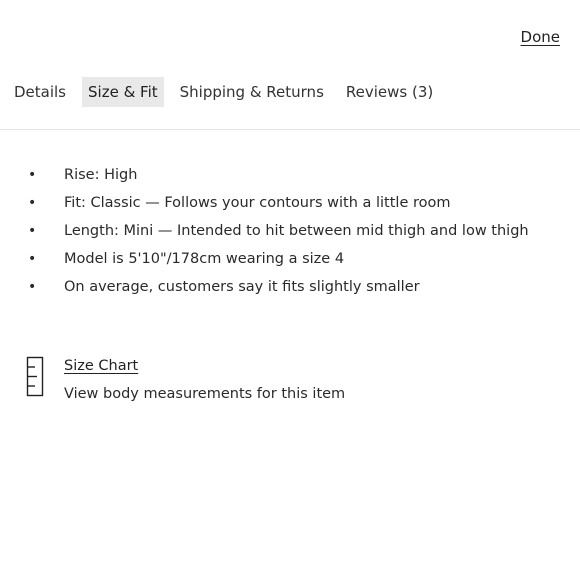  Describe the element at coordinates (205, 394) in the screenshot. I see `size-chart-description: View body measurements for this item` at that location.